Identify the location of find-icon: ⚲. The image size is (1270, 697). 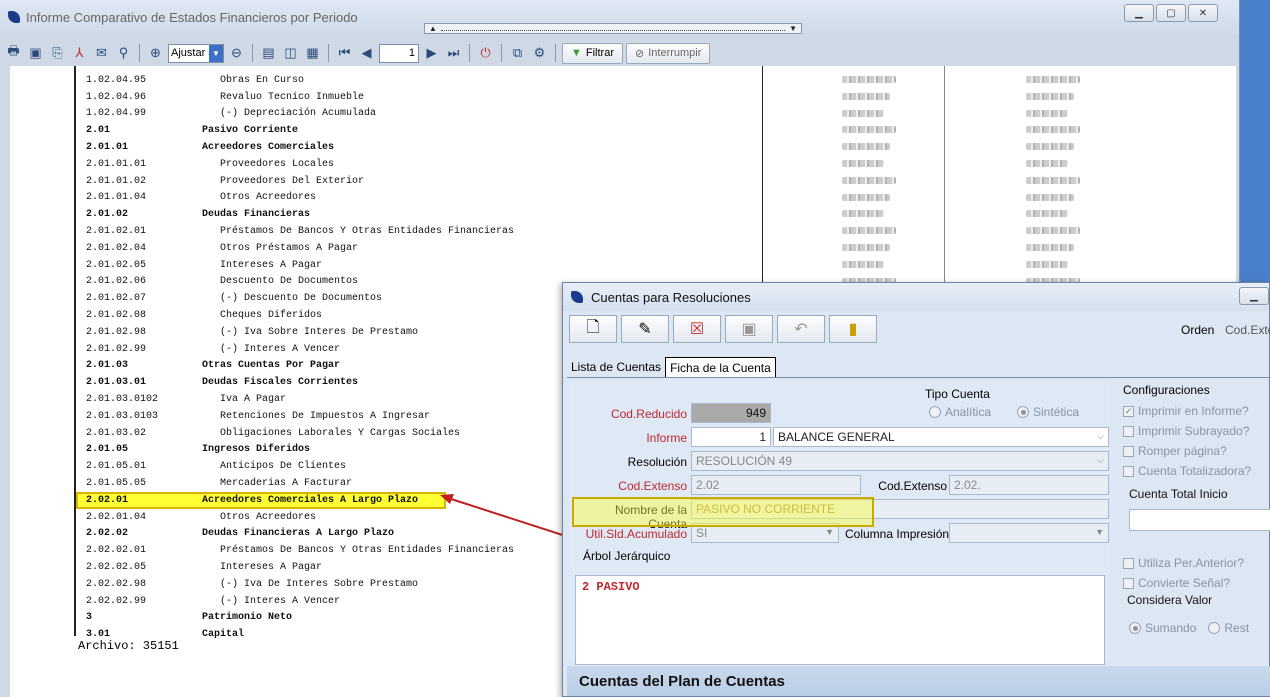
(123, 53).